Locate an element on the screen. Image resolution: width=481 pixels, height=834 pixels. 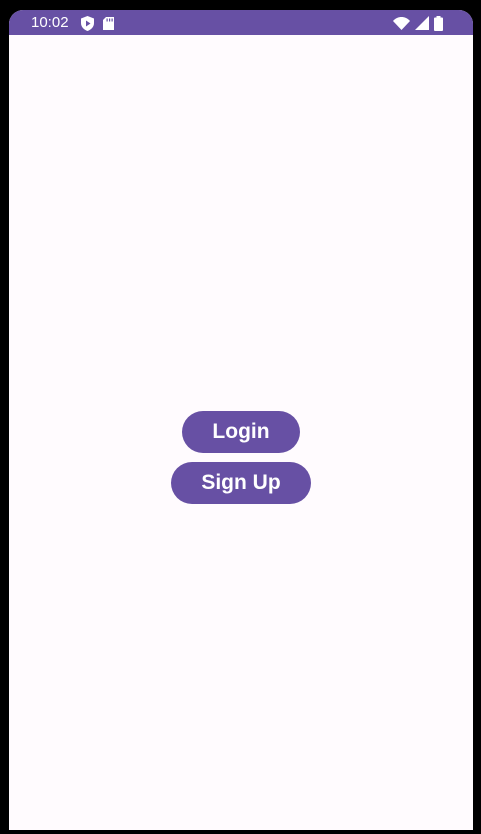
battery-icon is located at coordinates (438, 23).